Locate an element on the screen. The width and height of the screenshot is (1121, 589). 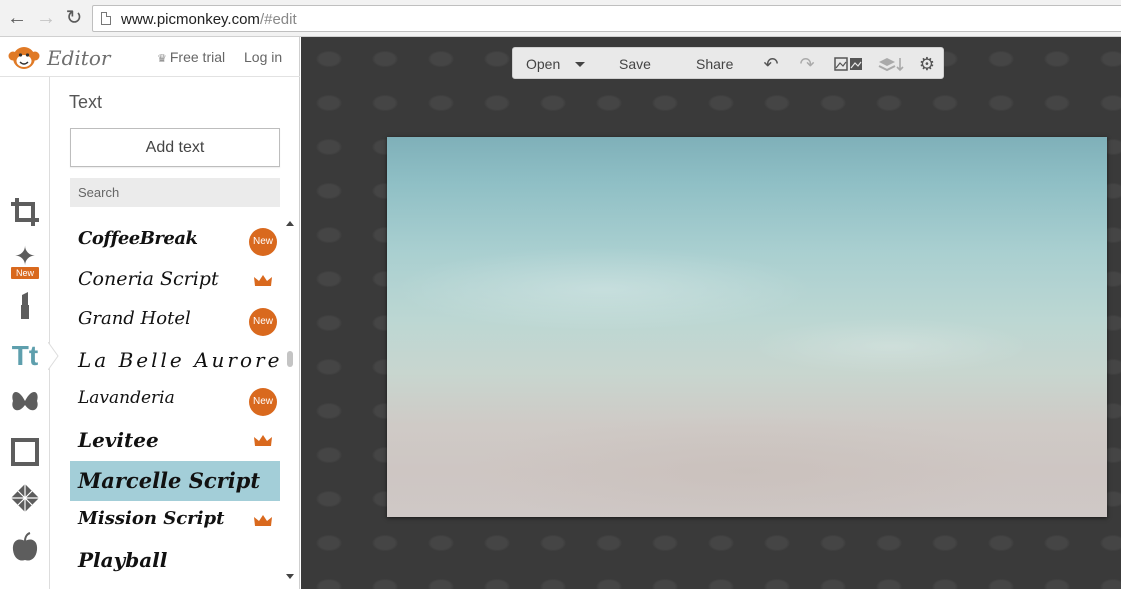
font-item-coffeebreak: CoffeeBreak New is located at coordinates (175, 241).